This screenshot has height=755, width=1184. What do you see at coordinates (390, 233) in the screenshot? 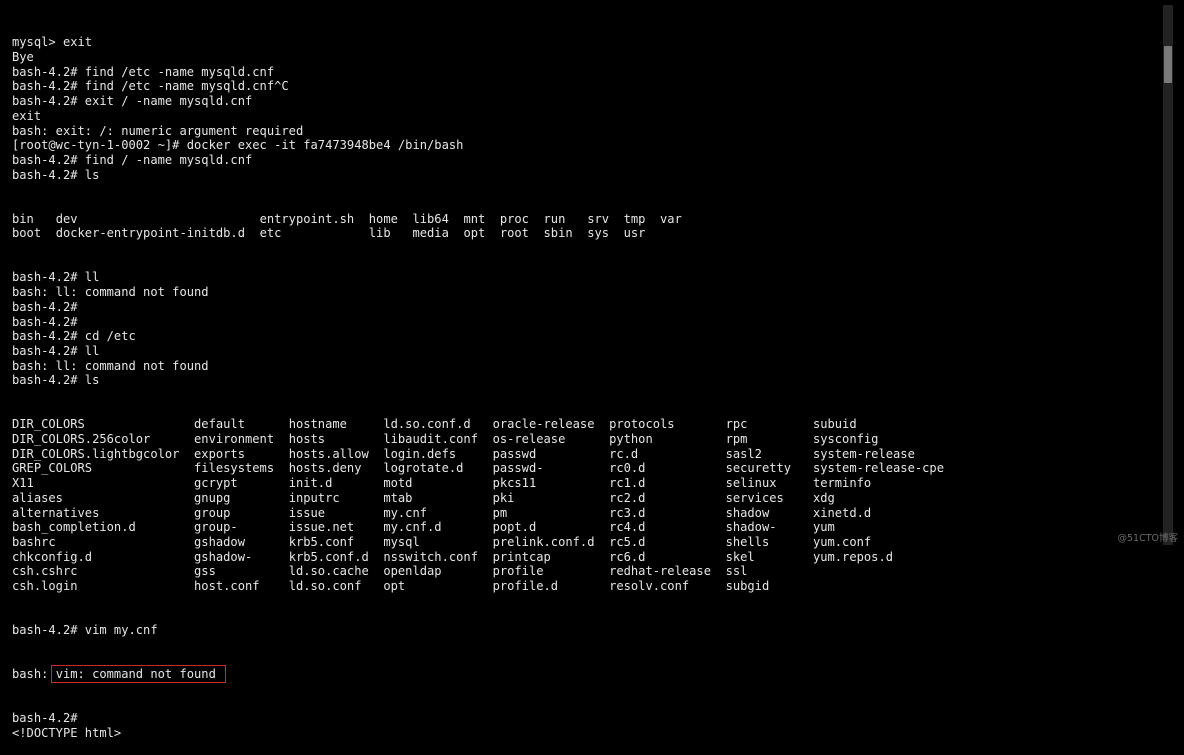
I see `ls-entry: lib` at bounding box center [390, 233].